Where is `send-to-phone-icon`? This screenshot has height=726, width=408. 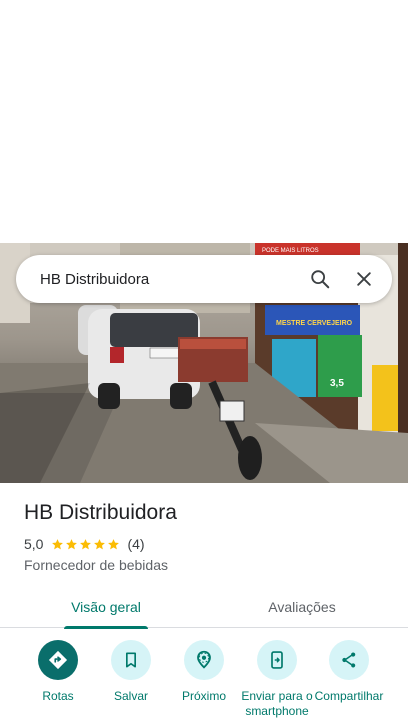
send-to-phone-icon is located at coordinates (277, 660).